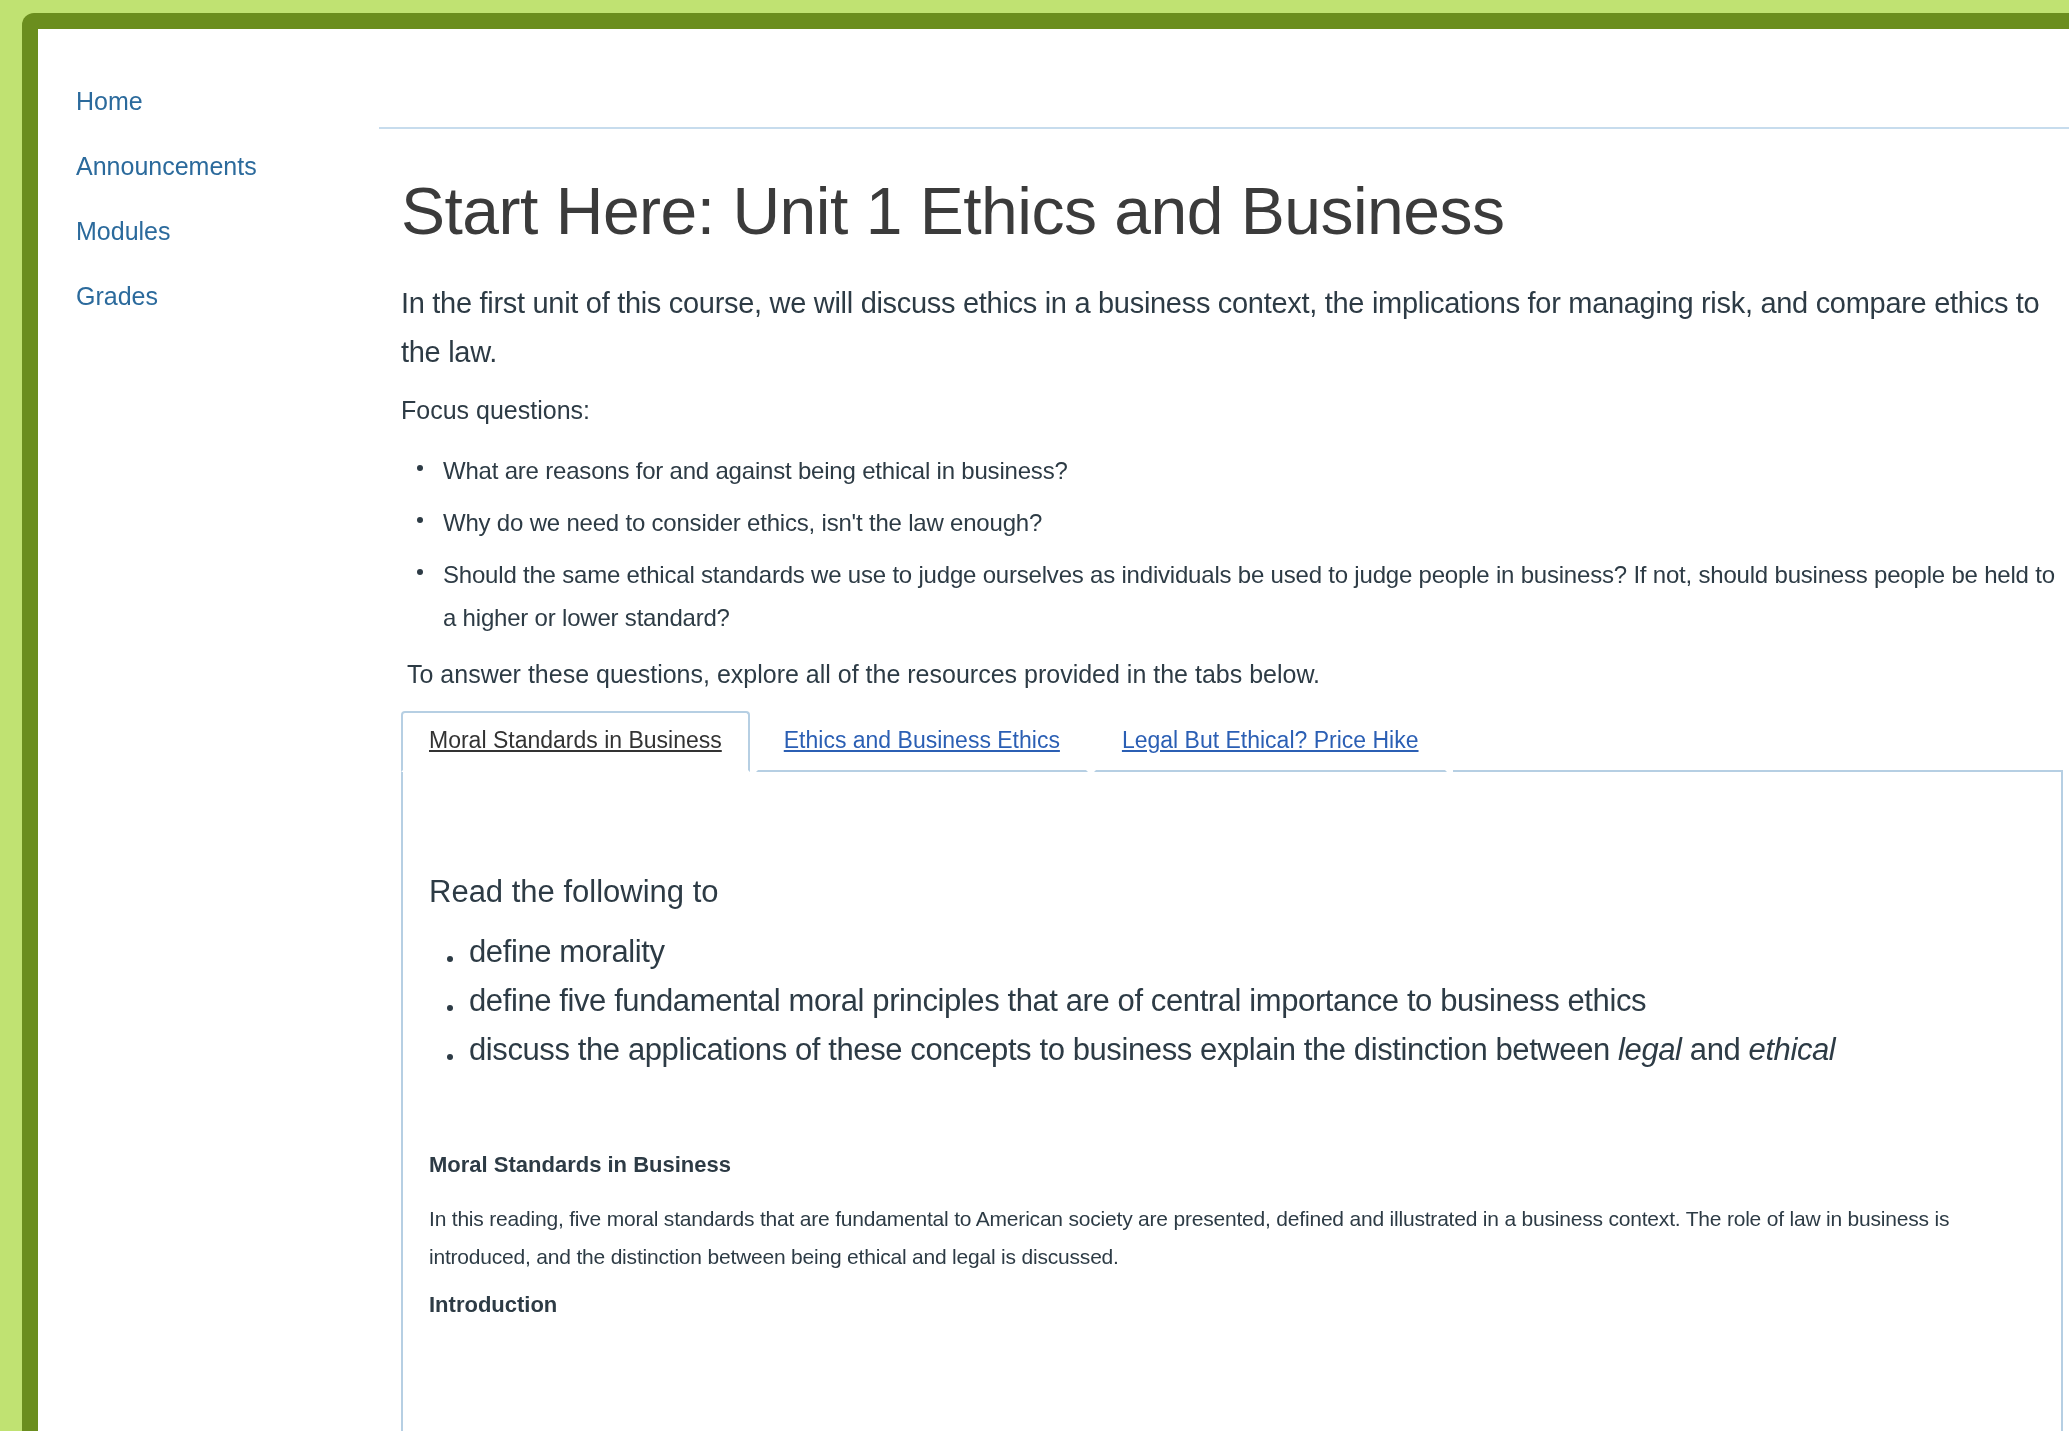 The width and height of the screenshot is (2069, 1431). What do you see at coordinates (123, 231) in the screenshot?
I see `nav-link: Modules` at bounding box center [123, 231].